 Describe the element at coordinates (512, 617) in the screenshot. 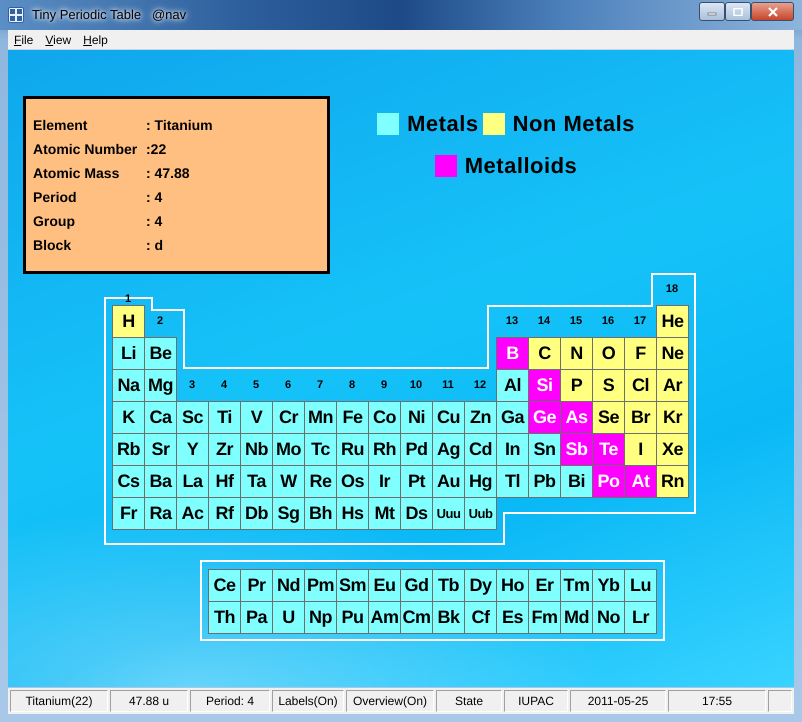

I see `element-cell: Es` at that location.